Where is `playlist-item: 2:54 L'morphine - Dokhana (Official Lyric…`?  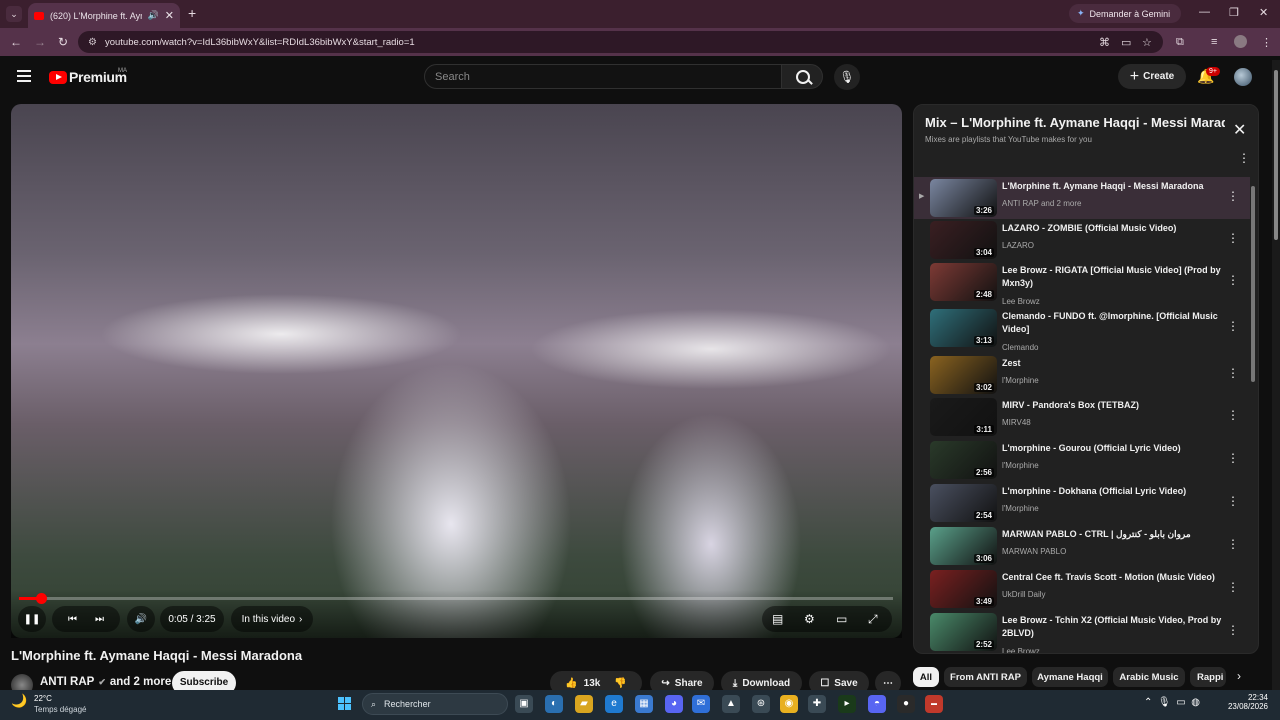
playlist-item: 2:54 L'morphine - Dokhana (Official Lyric… is located at coordinates (1082, 503).